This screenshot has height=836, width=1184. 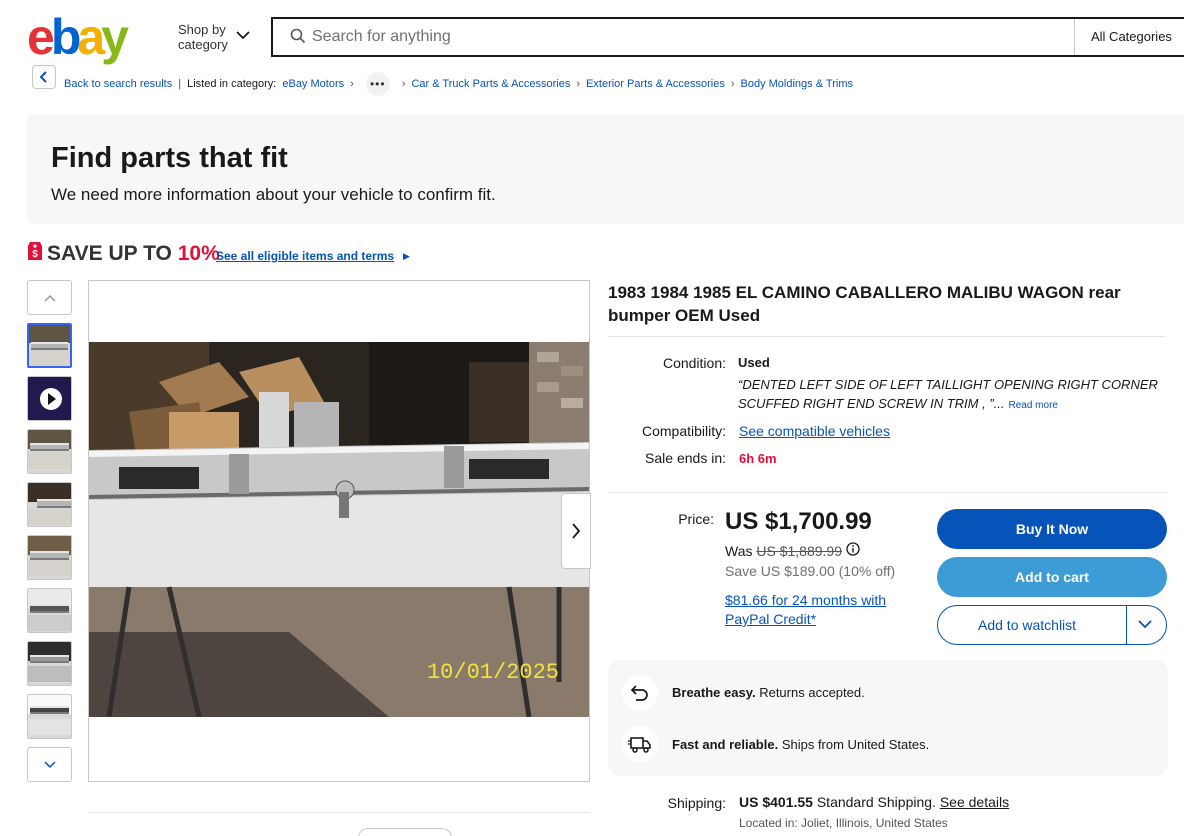 I want to click on was-price: Was US $1,889.99, so click(x=783, y=551).